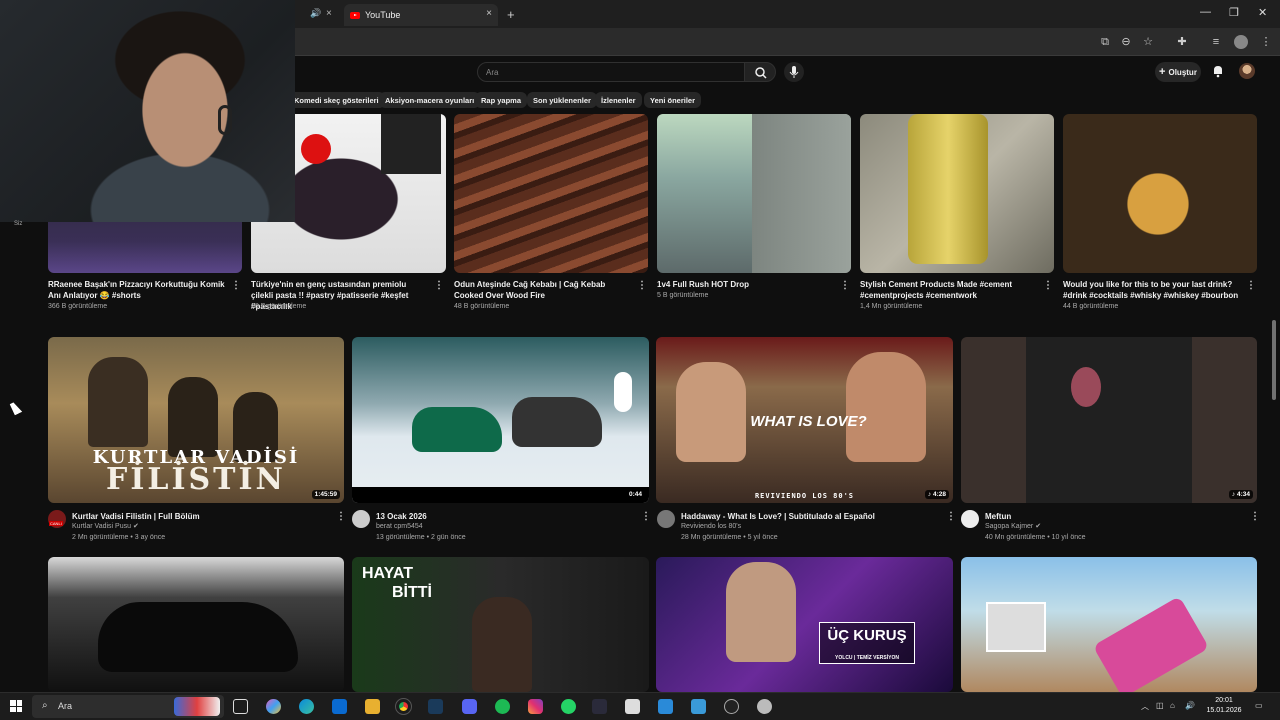  Describe the element at coordinates (506, 516) in the screenshot. I see `video-title: 13 Ocak 2026` at that location.